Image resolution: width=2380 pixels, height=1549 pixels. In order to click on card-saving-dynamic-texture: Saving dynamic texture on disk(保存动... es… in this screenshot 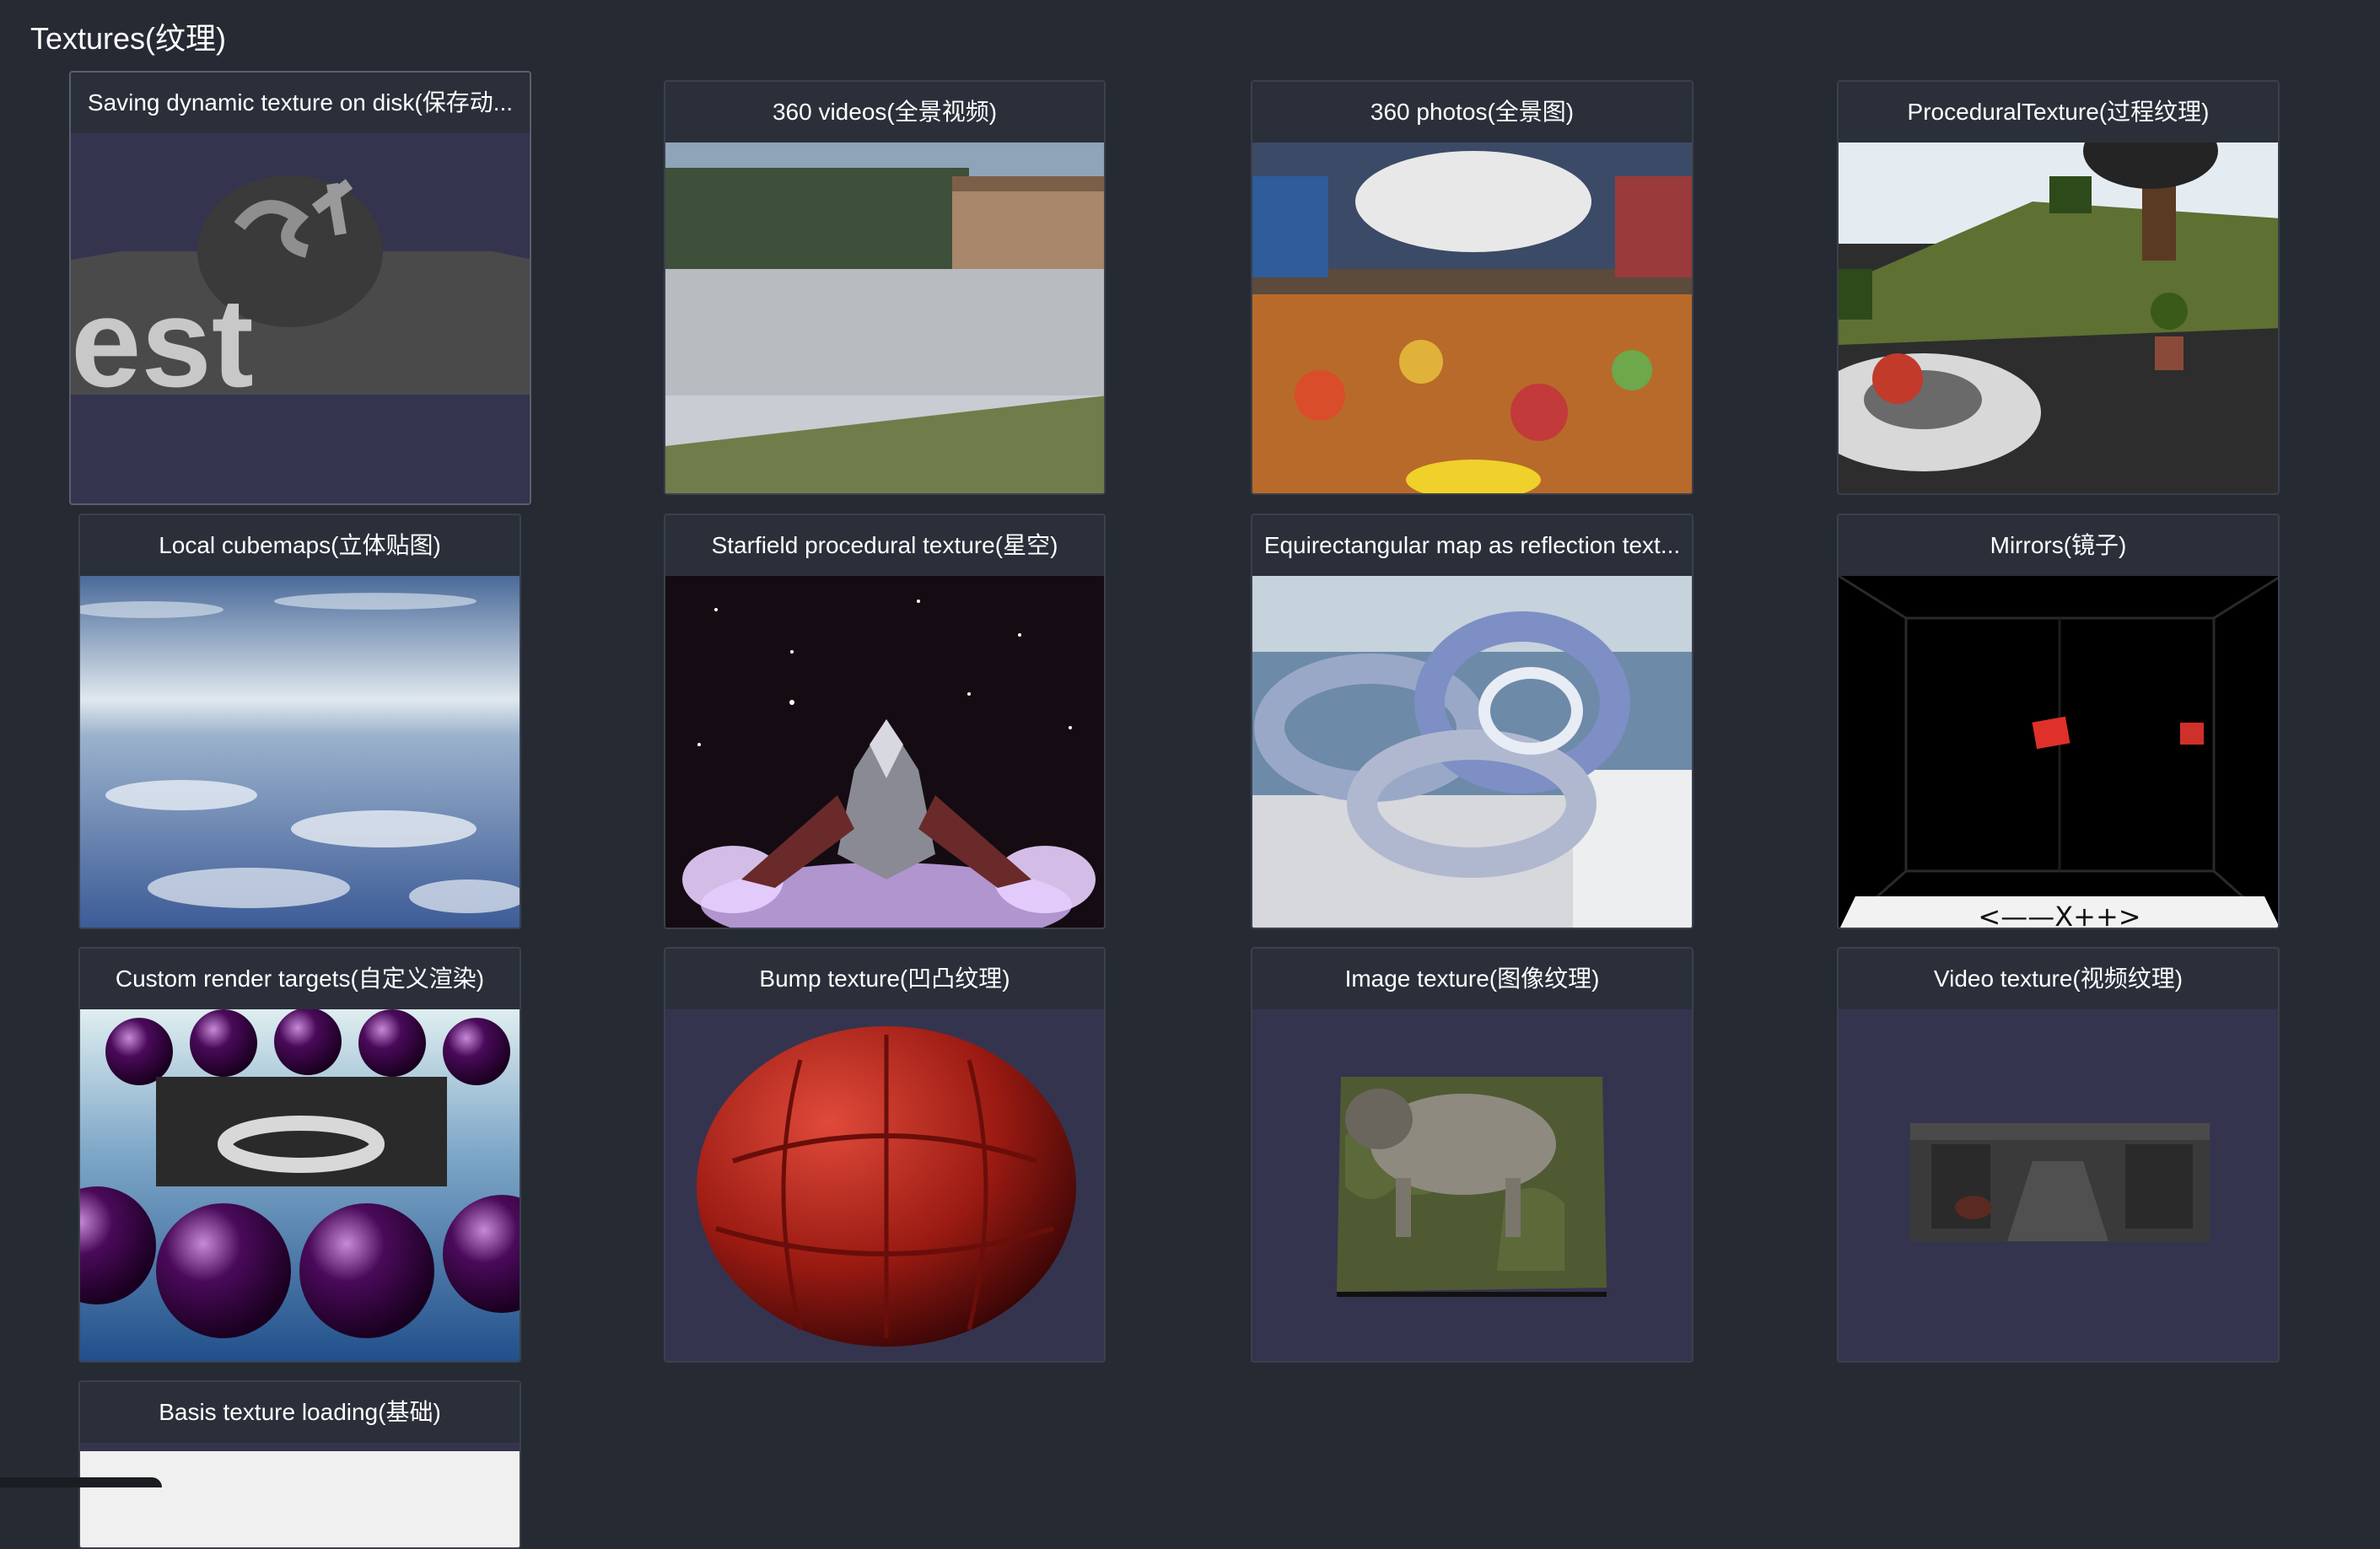, I will do `click(300, 288)`.